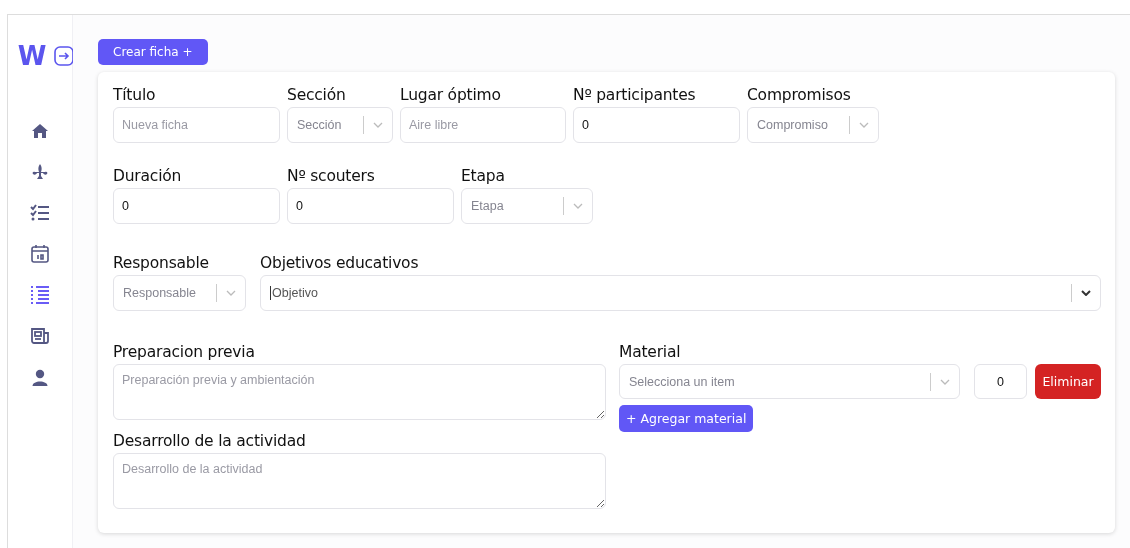  I want to click on field-label: Etapa, so click(483, 176).